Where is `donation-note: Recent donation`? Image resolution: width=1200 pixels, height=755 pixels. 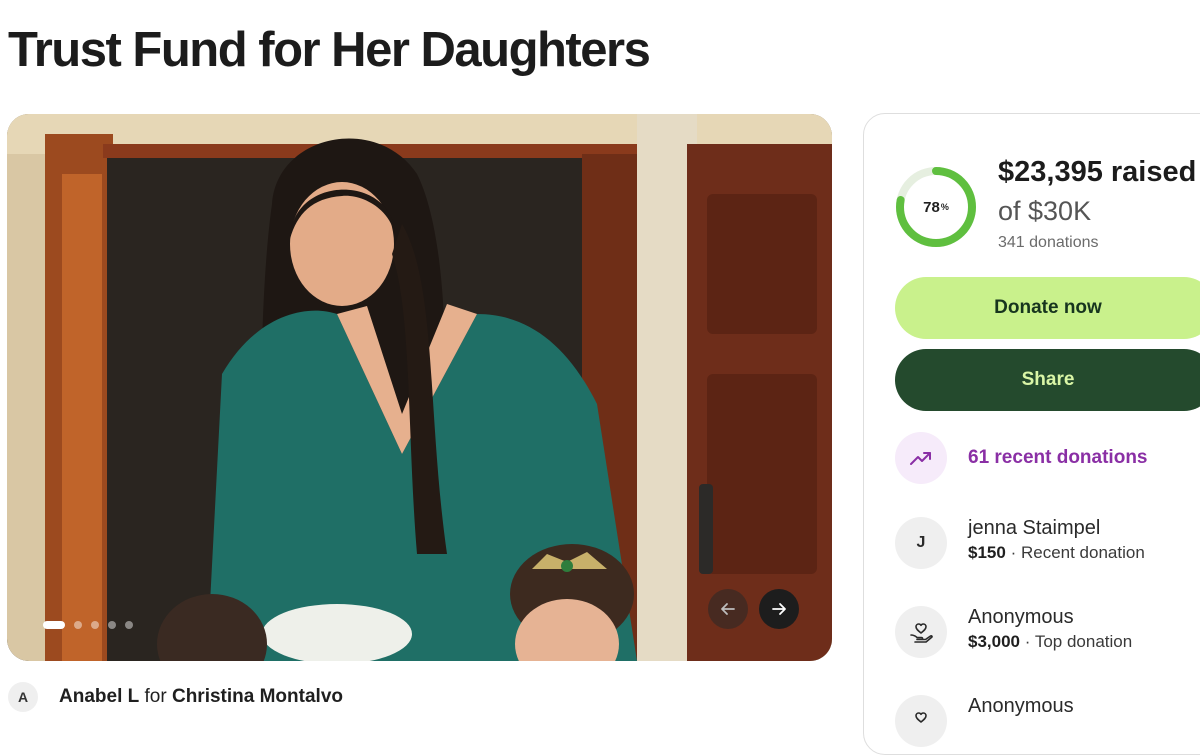
donation-note: Recent donation is located at coordinates (1082, 552).